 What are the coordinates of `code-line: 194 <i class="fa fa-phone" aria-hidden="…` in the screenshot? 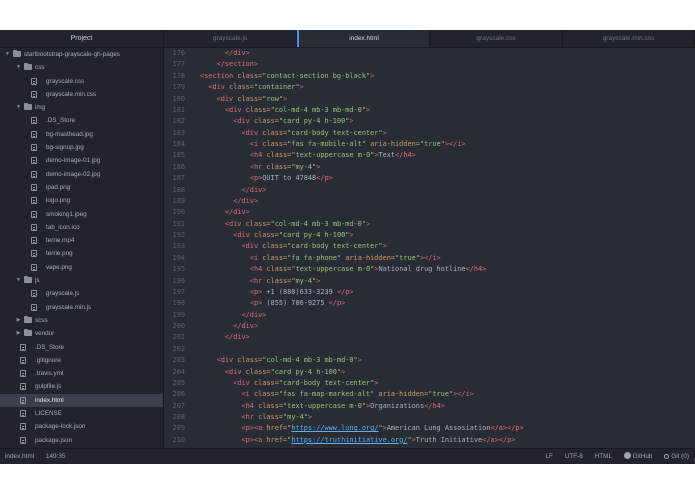 It's located at (429, 258).